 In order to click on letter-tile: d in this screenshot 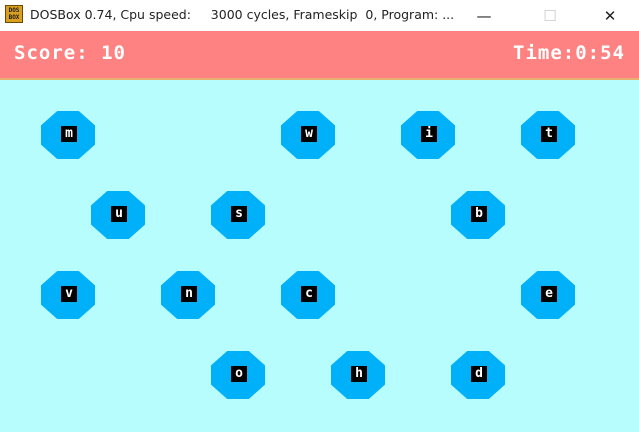, I will do `click(479, 374)`.